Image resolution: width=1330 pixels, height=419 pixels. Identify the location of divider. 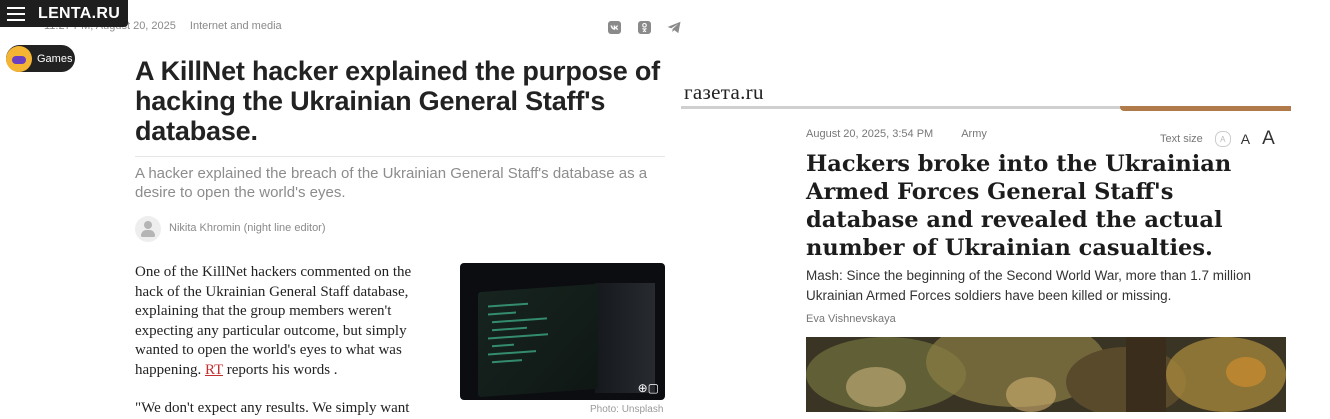
(400, 156).